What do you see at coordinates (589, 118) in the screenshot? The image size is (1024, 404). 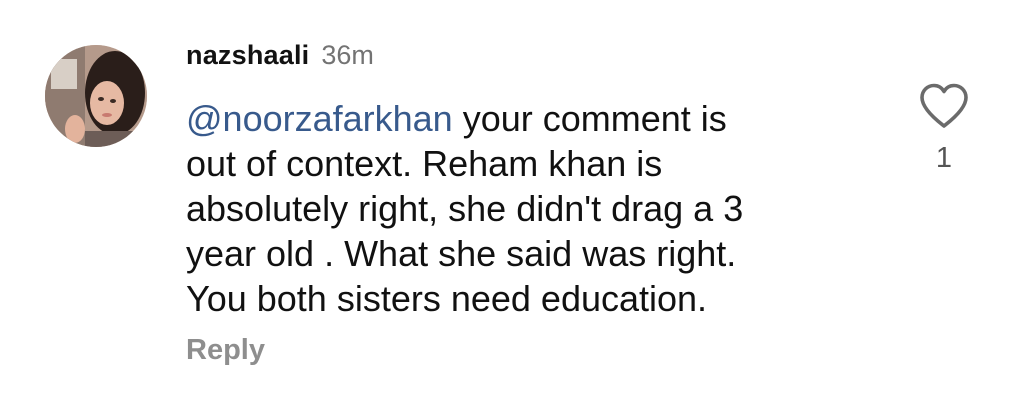 I see `comment-text-segment: your comment is` at bounding box center [589, 118].